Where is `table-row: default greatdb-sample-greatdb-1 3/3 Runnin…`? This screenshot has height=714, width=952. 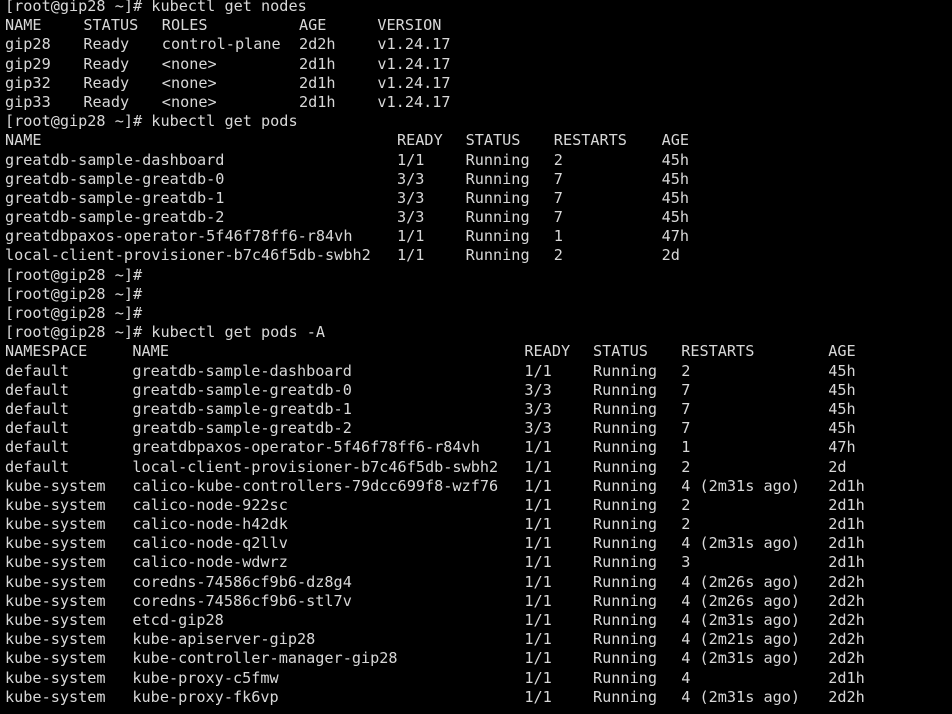
table-row: default greatdb-sample-greatdb-1 3/3 Runnin… is located at coordinates (478, 409).